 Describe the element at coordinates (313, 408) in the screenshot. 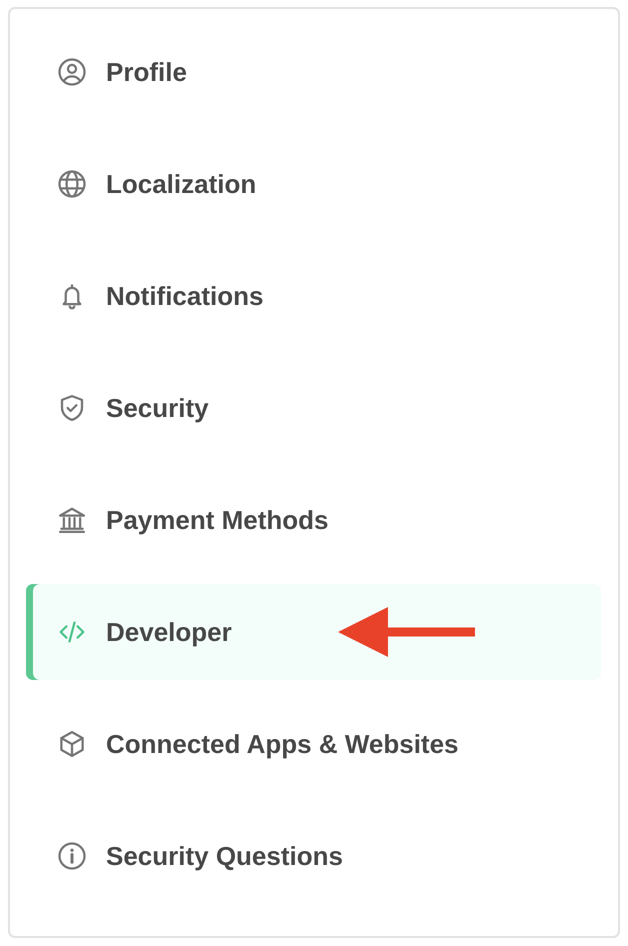

I see `sidebar-item: Security` at that location.